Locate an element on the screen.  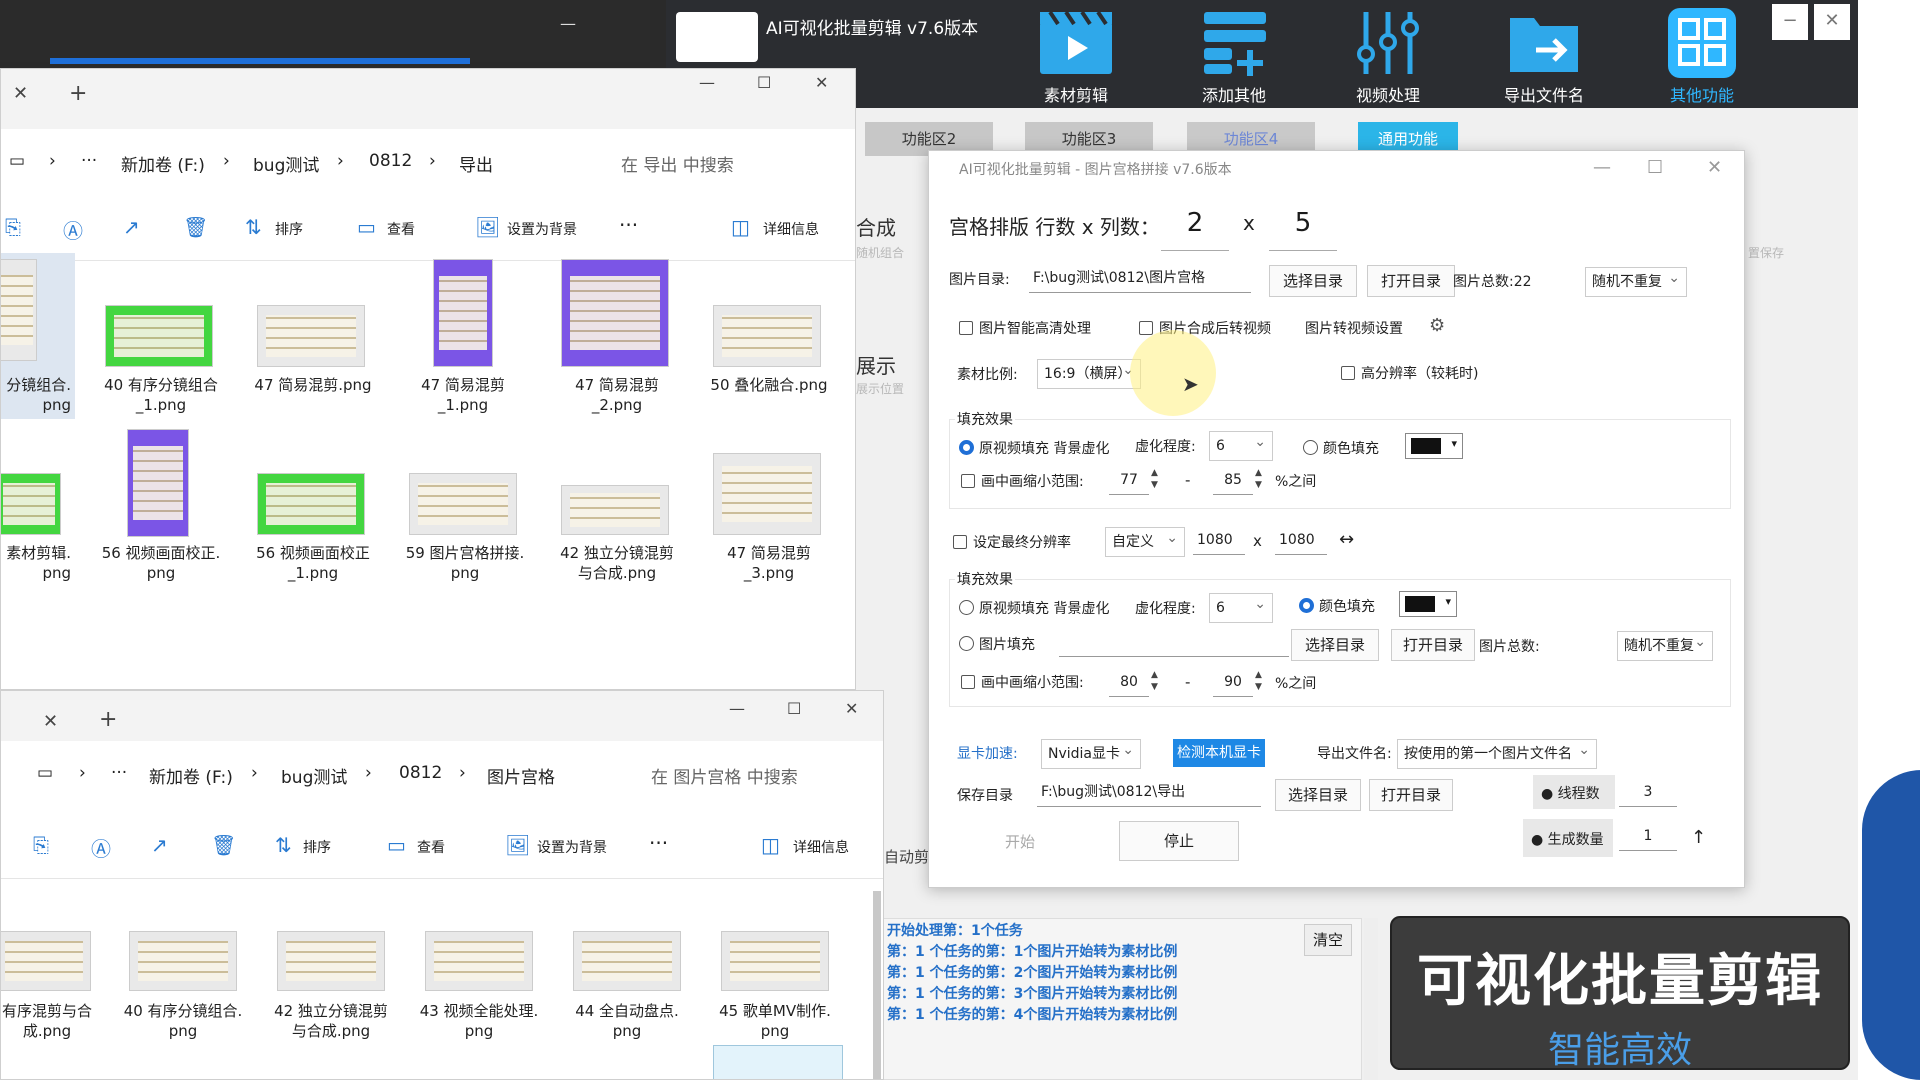
arrow-up-icon: ↑ is located at coordinates (1698, 837).